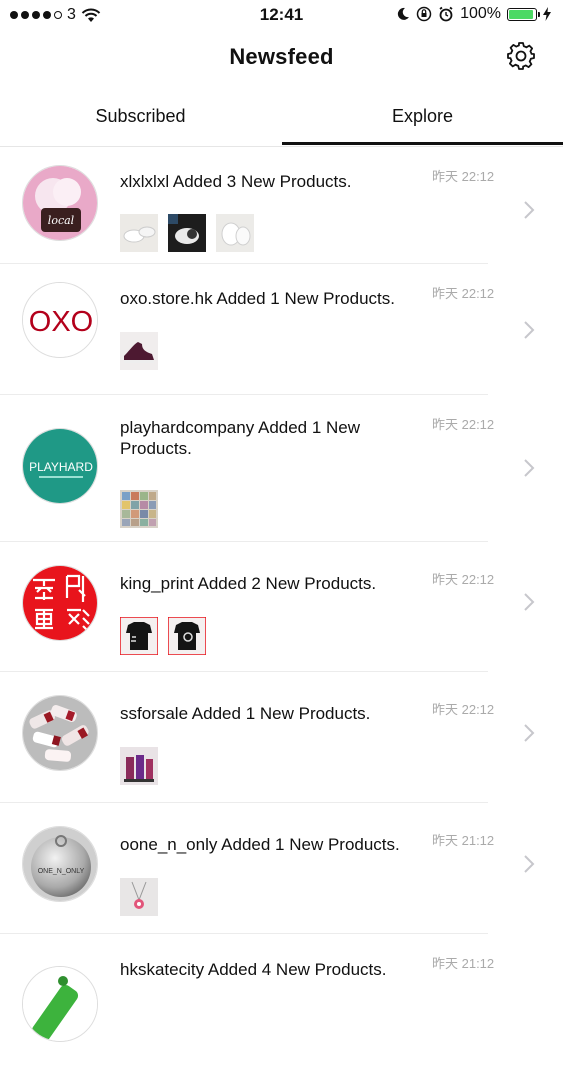  Describe the element at coordinates (236, 181) in the screenshot. I see `item-title: xlxlxlxl Added 3 New Products.` at that location.